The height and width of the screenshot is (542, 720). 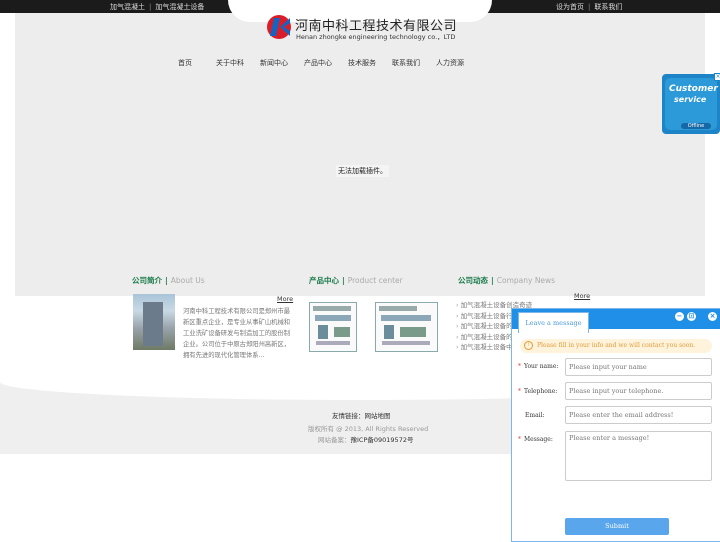 What do you see at coordinates (362, 63) in the screenshot?
I see `nav-item-tech-service: 技术服务` at bounding box center [362, 63].